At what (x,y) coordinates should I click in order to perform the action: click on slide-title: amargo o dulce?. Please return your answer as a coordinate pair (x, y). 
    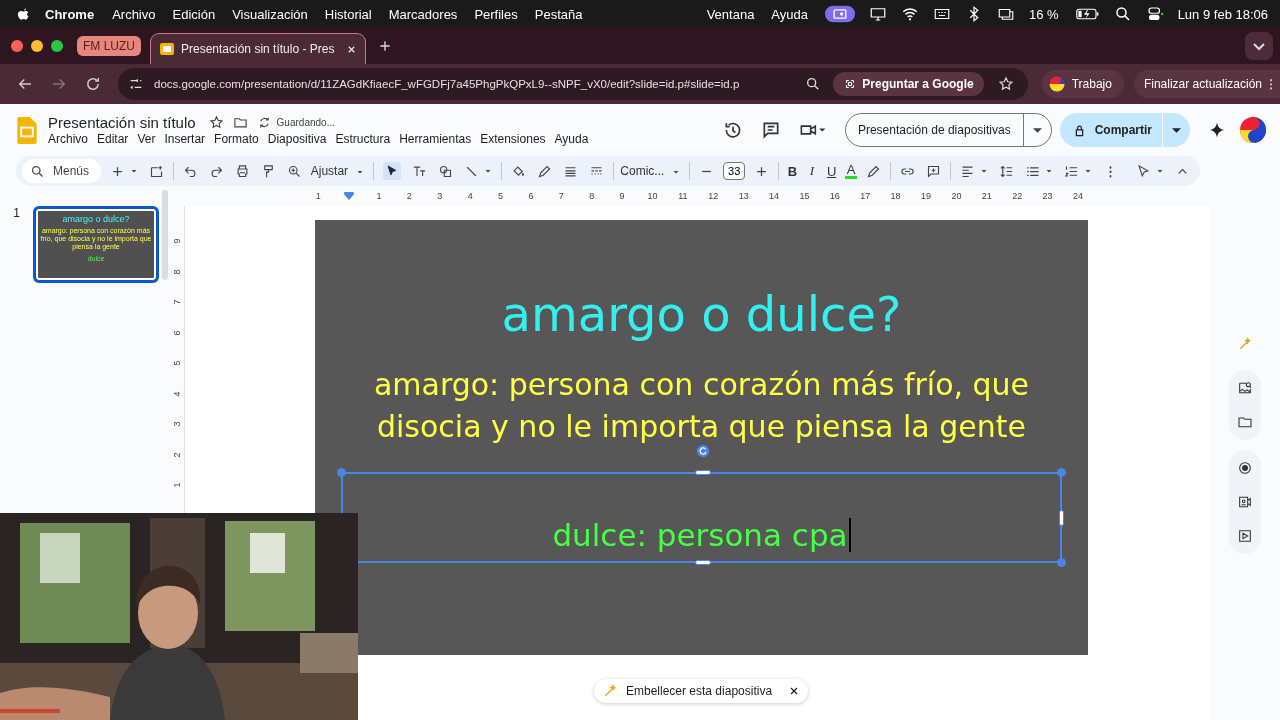
    Looking at the image, I should click on (701, 314).